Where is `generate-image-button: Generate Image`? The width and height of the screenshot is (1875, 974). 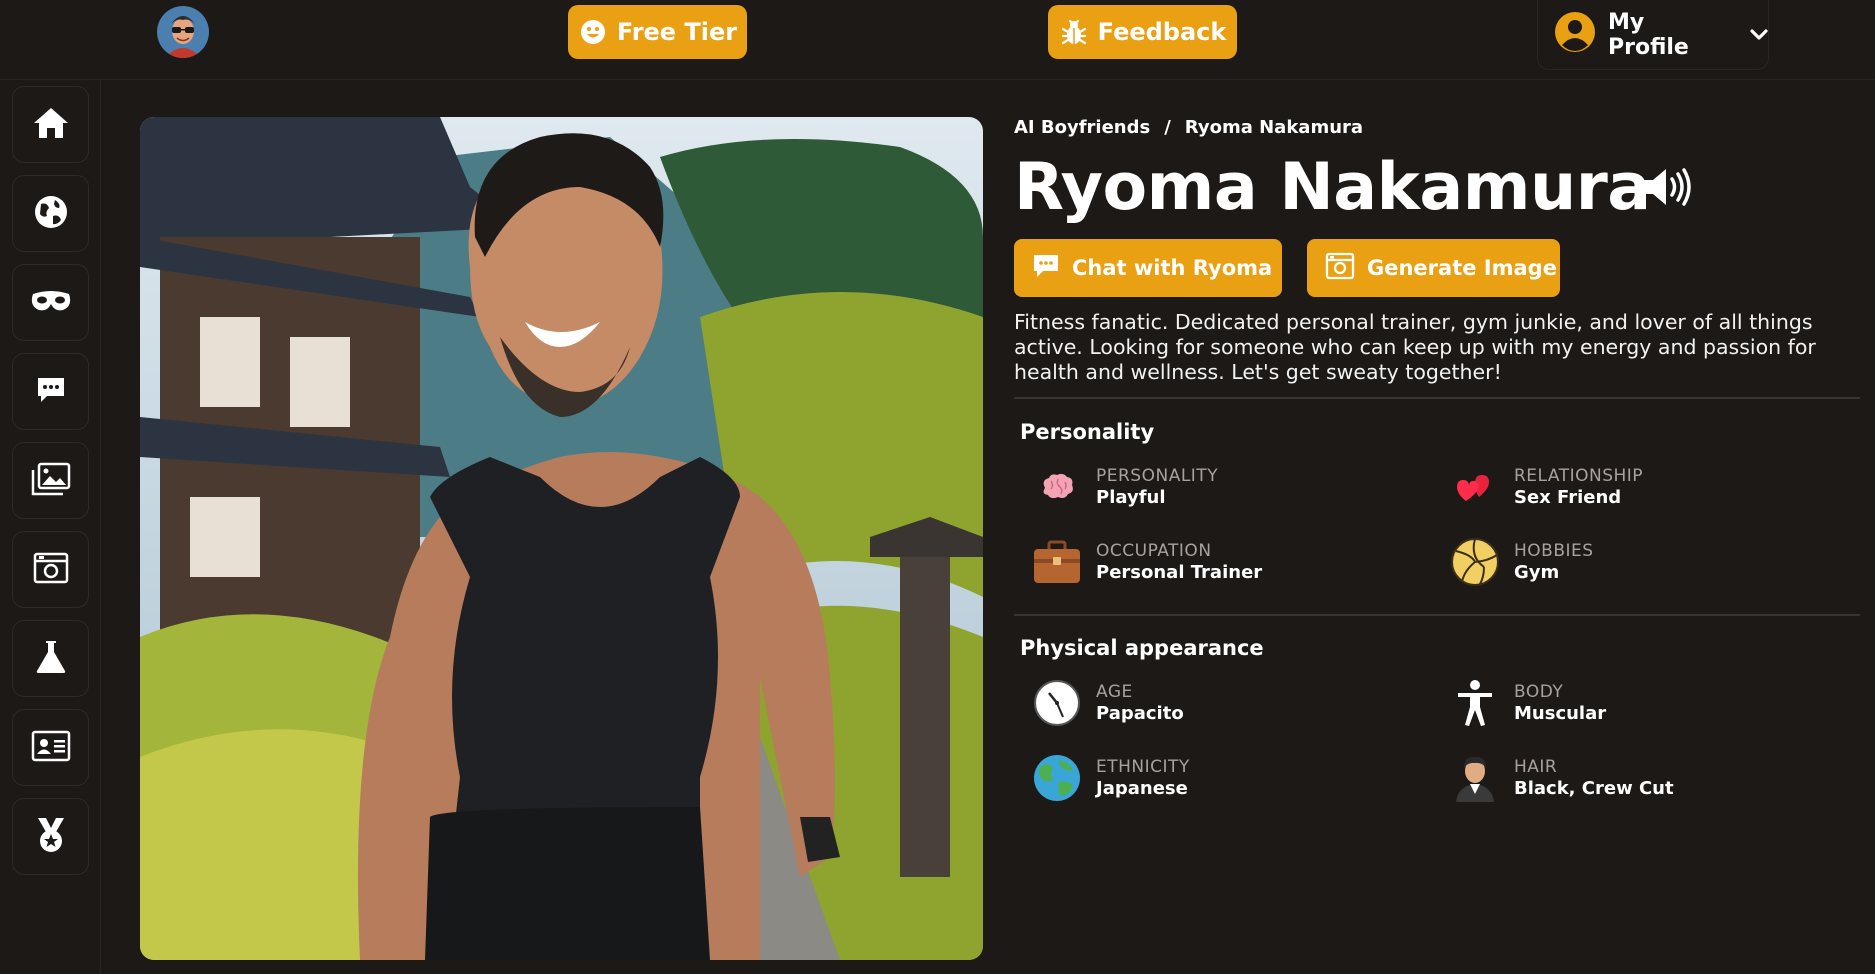
generate-image-button: Generate Image is located at coordinates (1433, 268).